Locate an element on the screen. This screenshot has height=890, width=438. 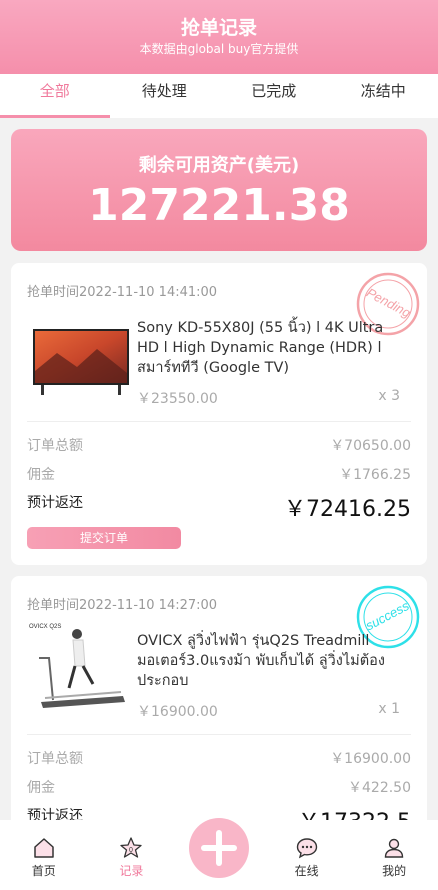
expected-return-label: 预计返还 is located at coordinates (55, 503).